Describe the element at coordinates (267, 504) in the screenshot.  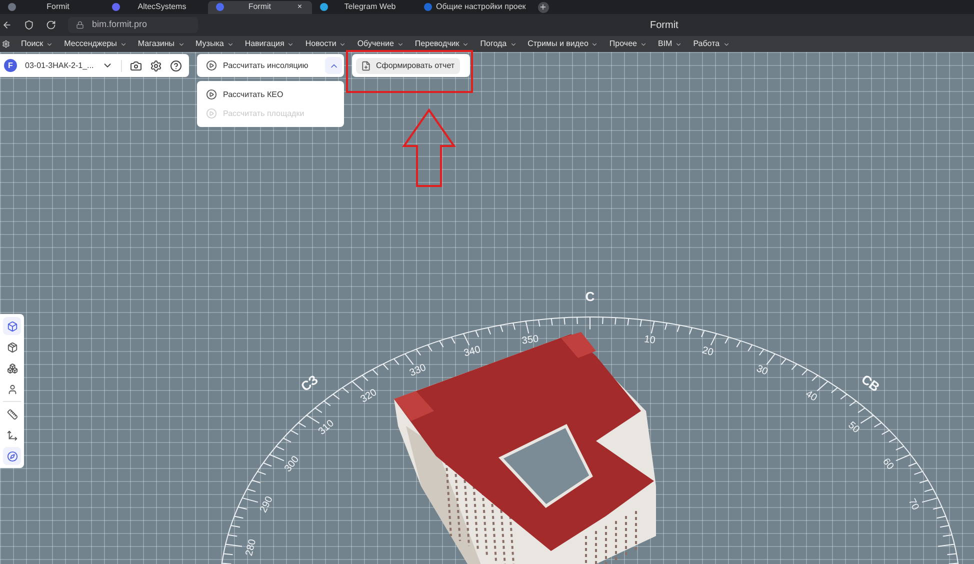
I see `compass-degree-label: 290` at that location.